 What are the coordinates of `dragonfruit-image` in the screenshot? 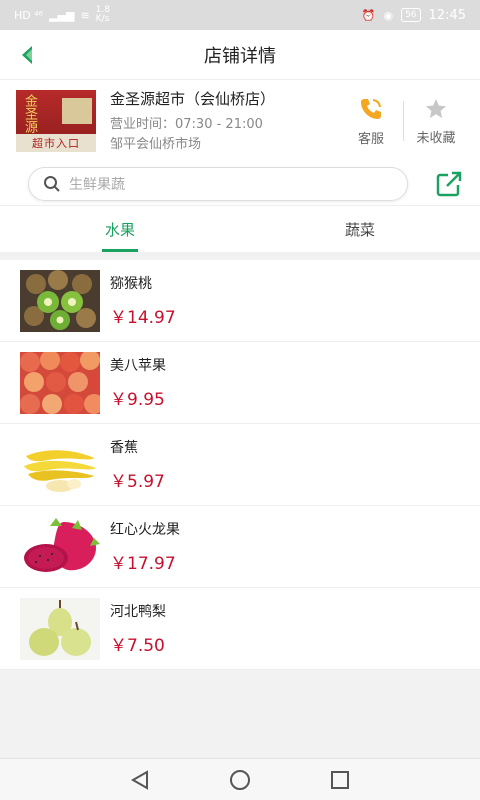 It's located at (60, 546).